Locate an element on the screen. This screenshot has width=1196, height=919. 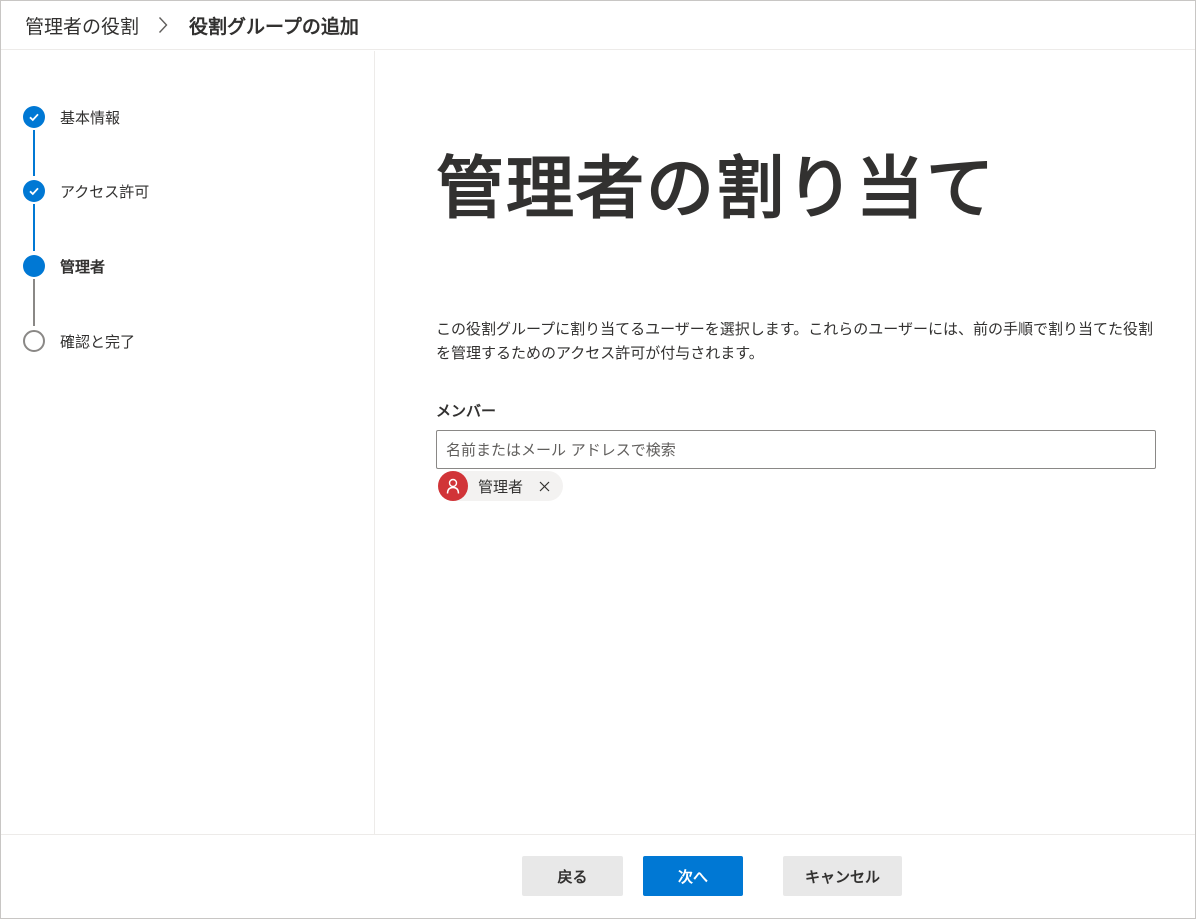
step-label: 確認と完了 is located at coordinates (98, 341).